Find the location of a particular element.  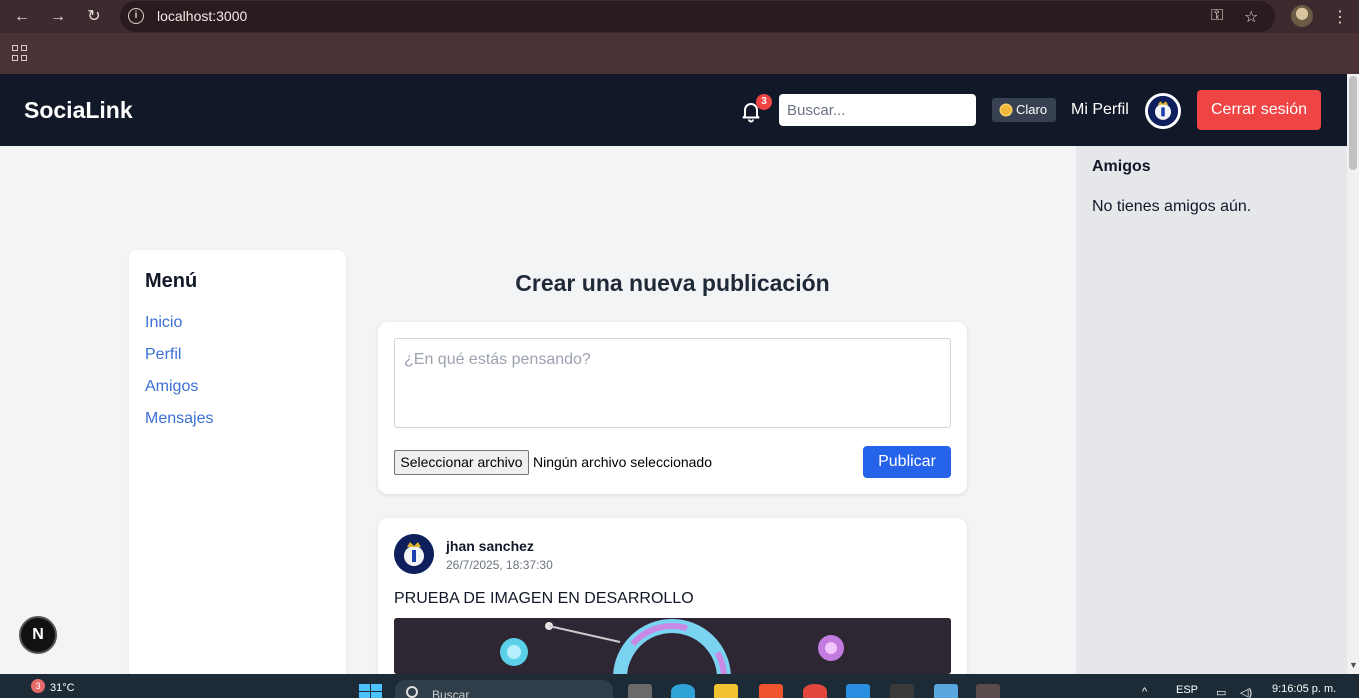

browser-profile-avatar is located at coordinates (1302, 16).